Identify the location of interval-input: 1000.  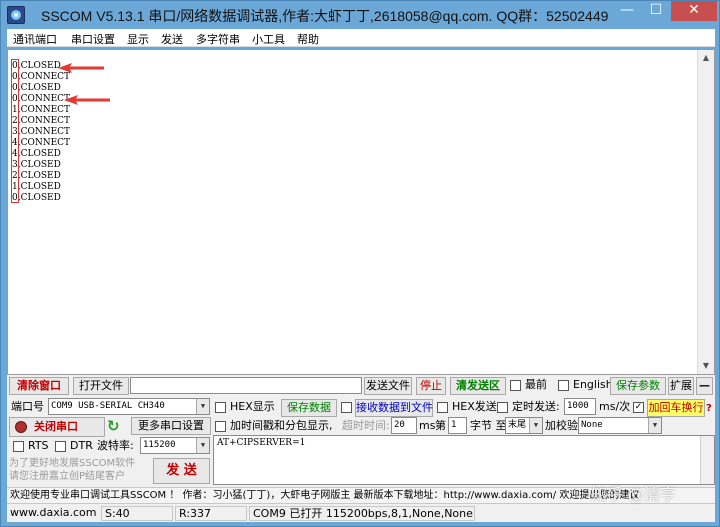
(580, 406).